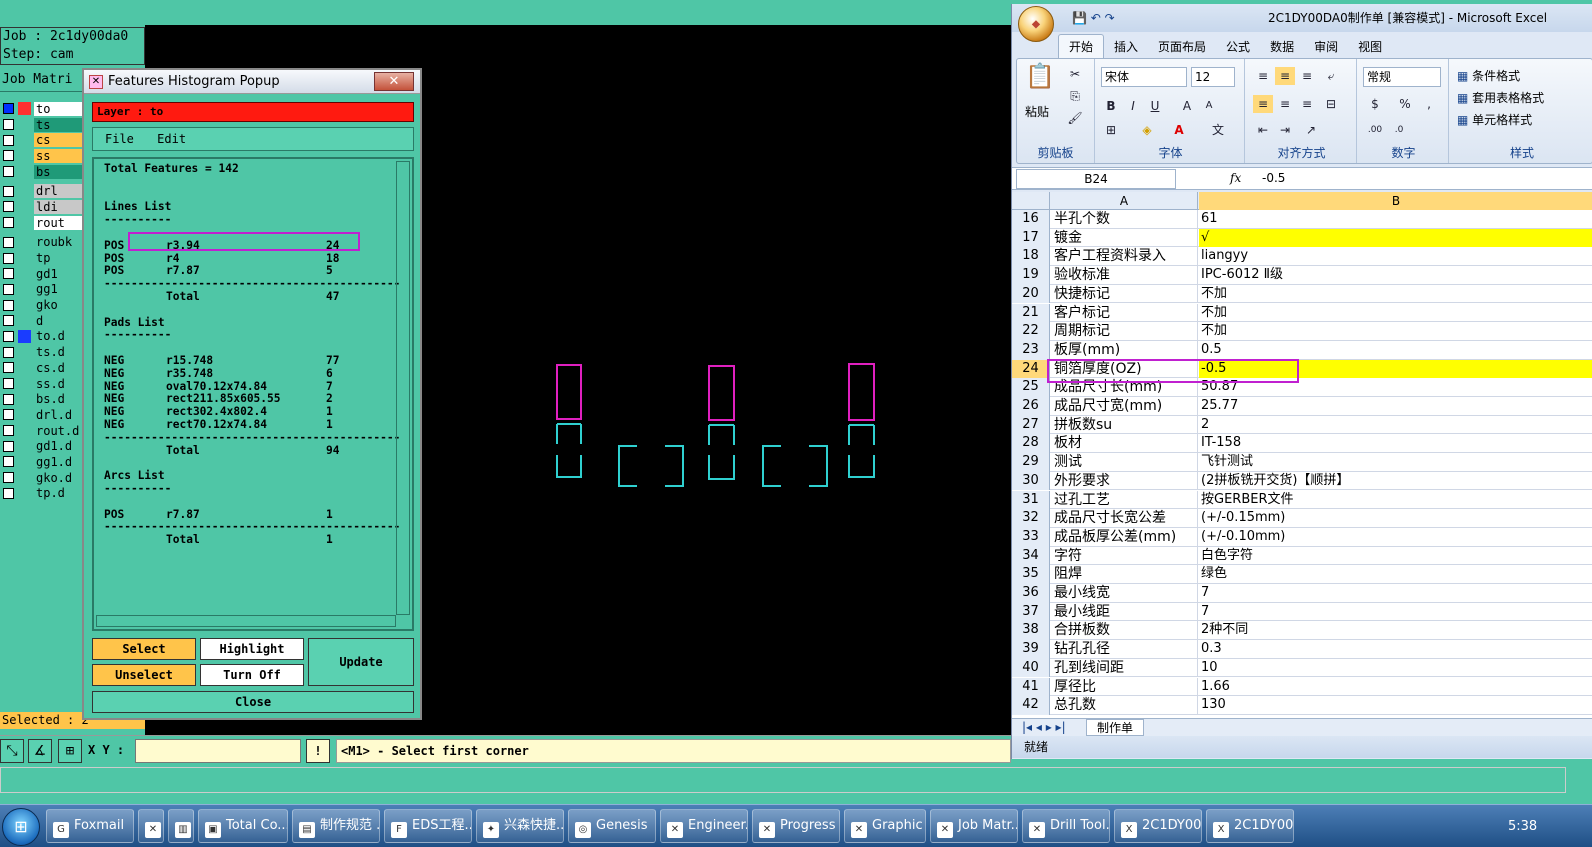 This screenshot has height=847, width=1592. What do you see at coordinates (1096, 179) in the screenshot?
I see `name-box: B24` at bounding box center [1096, 179].